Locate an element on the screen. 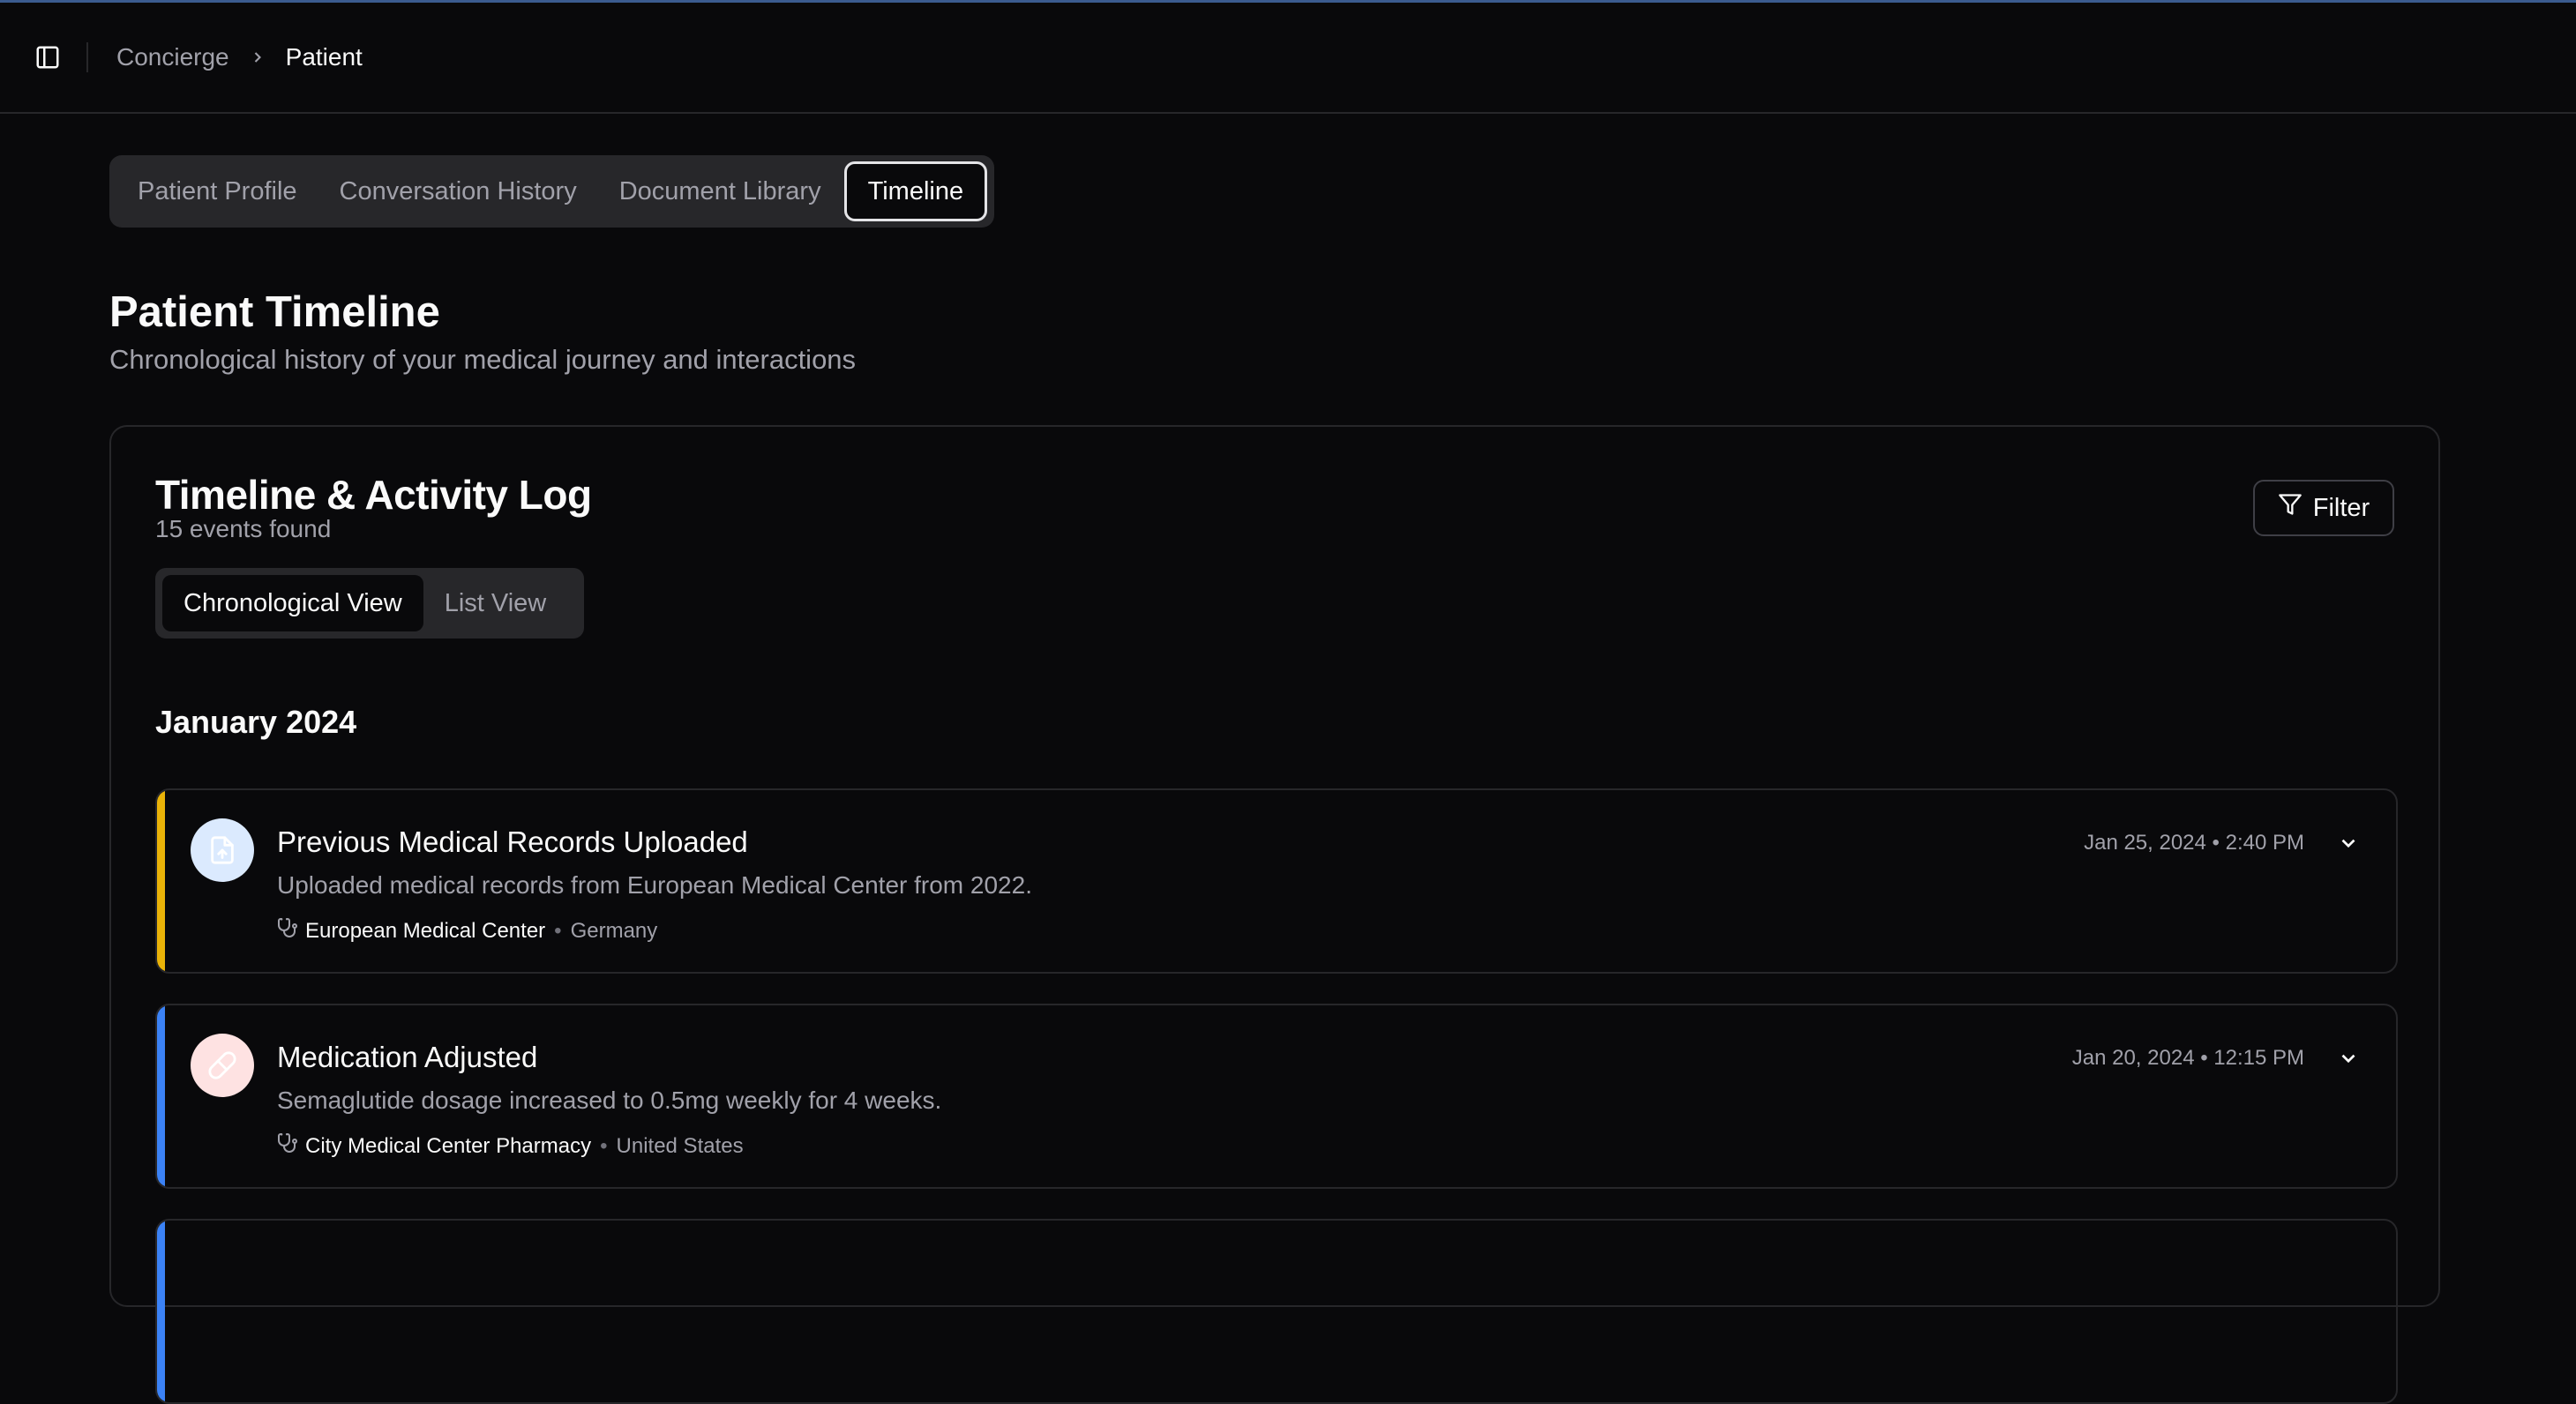  event-provider: City Medical Center Pharmacy is located at coordinates (449, 1145).